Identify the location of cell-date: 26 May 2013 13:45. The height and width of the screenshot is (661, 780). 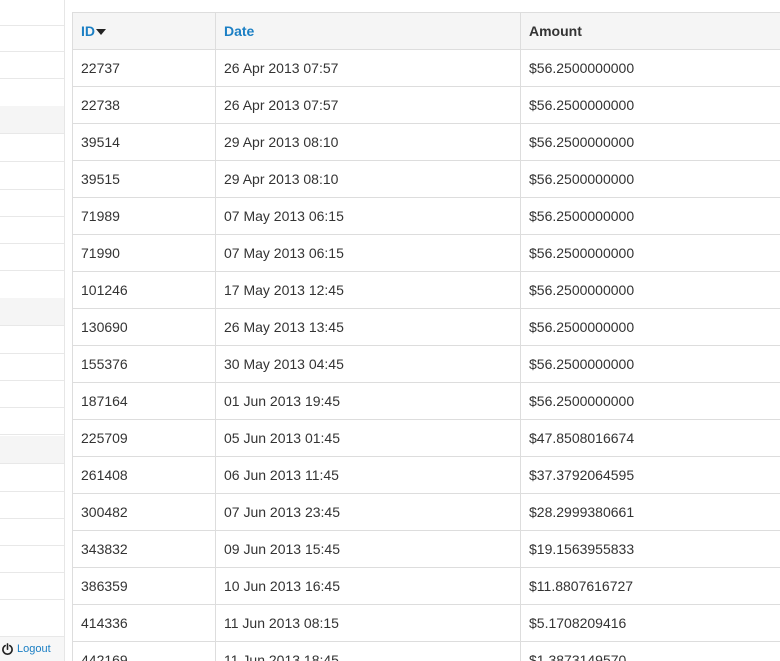
(368, 327).